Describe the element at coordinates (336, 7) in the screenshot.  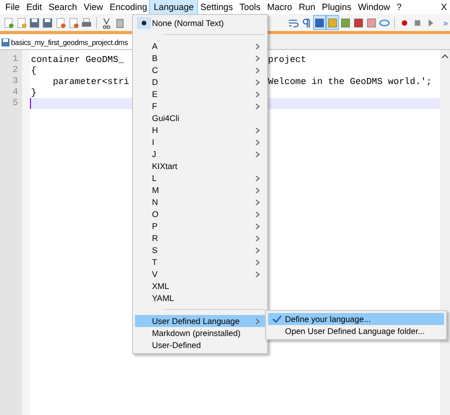
I see `menu-item: Plugins` at that location.